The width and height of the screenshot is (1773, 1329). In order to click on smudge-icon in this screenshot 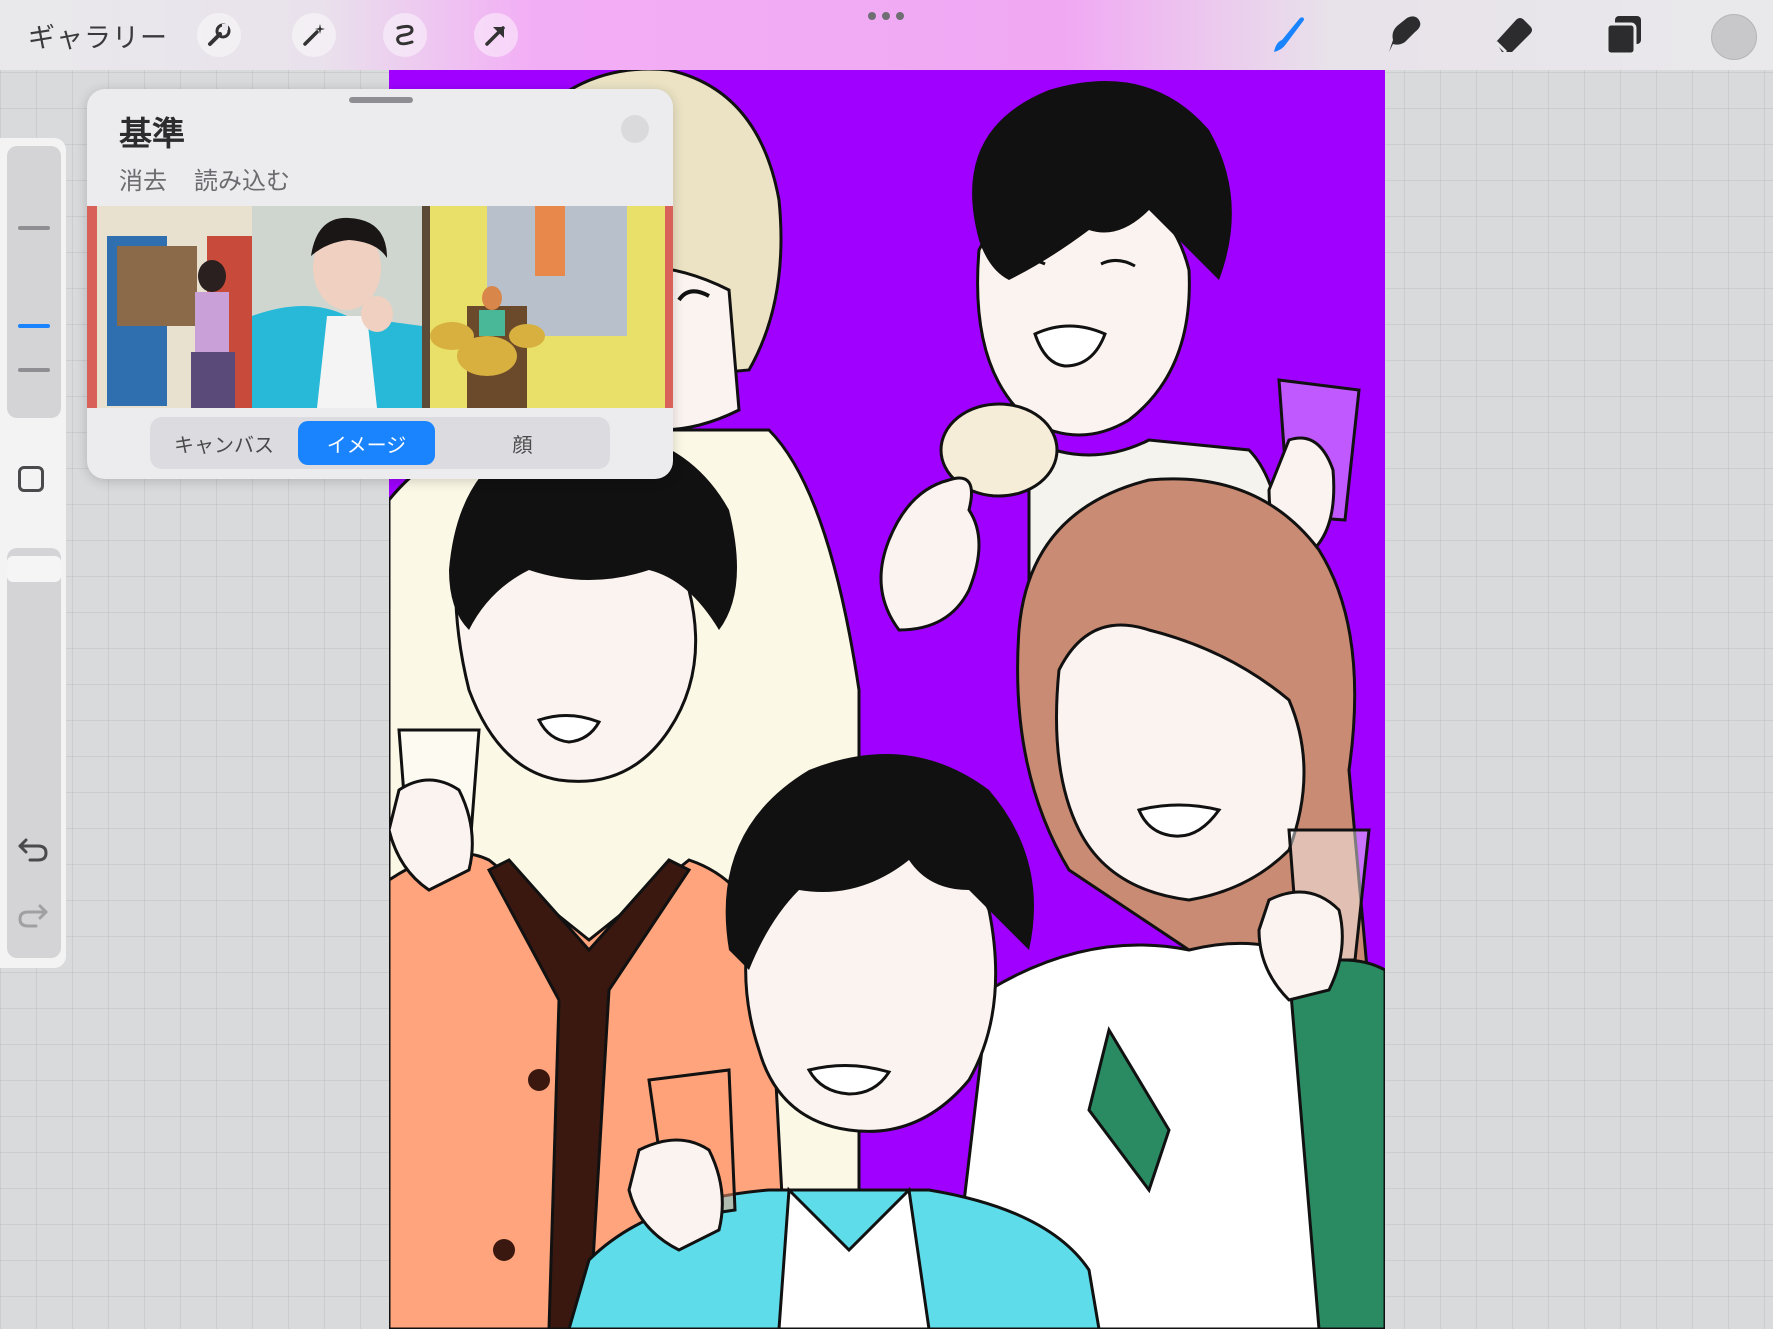, I will do `click(1405, 34)`.